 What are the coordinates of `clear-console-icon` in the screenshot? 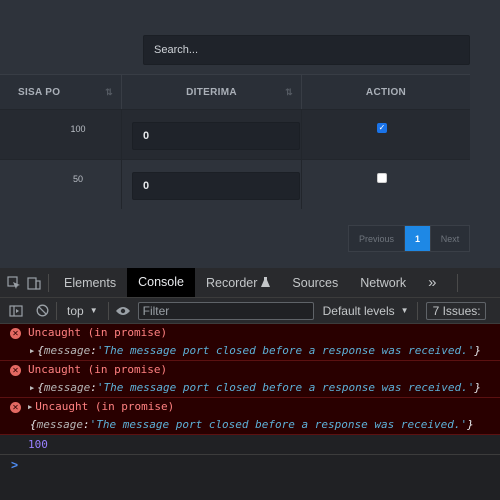 It's located at (42, 311).